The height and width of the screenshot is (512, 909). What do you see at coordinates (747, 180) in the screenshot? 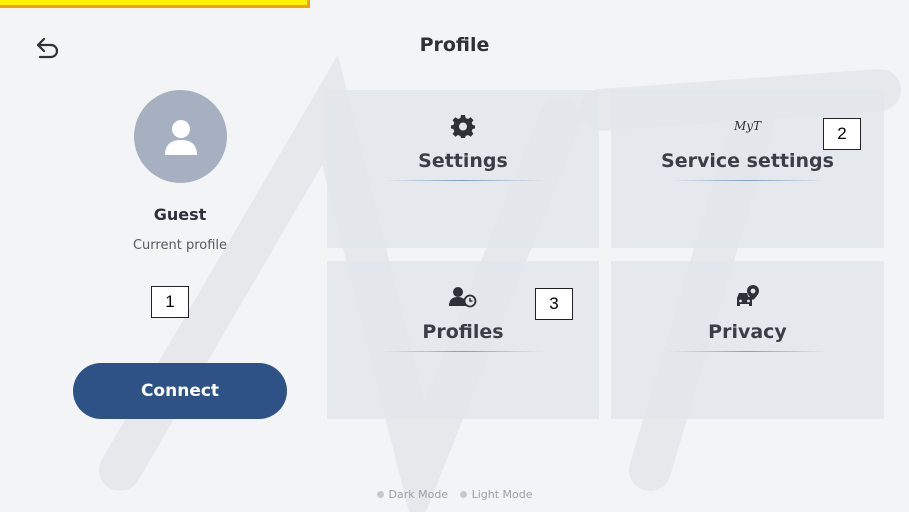
I see `service-settings-underline` at bounding box center [747, 180].